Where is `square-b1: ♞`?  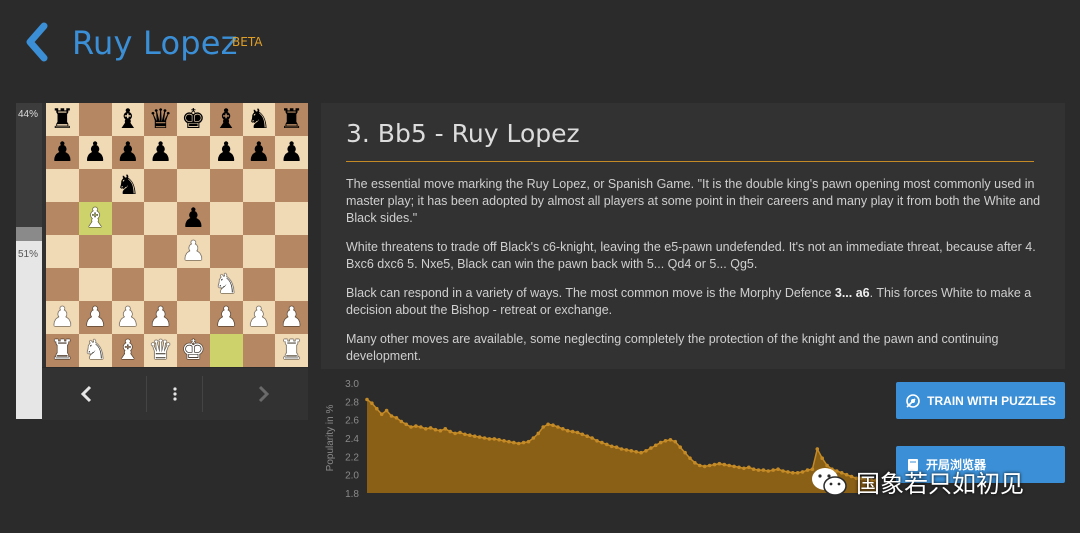 square-b1: ♞ is located at coordinates (95, 350).